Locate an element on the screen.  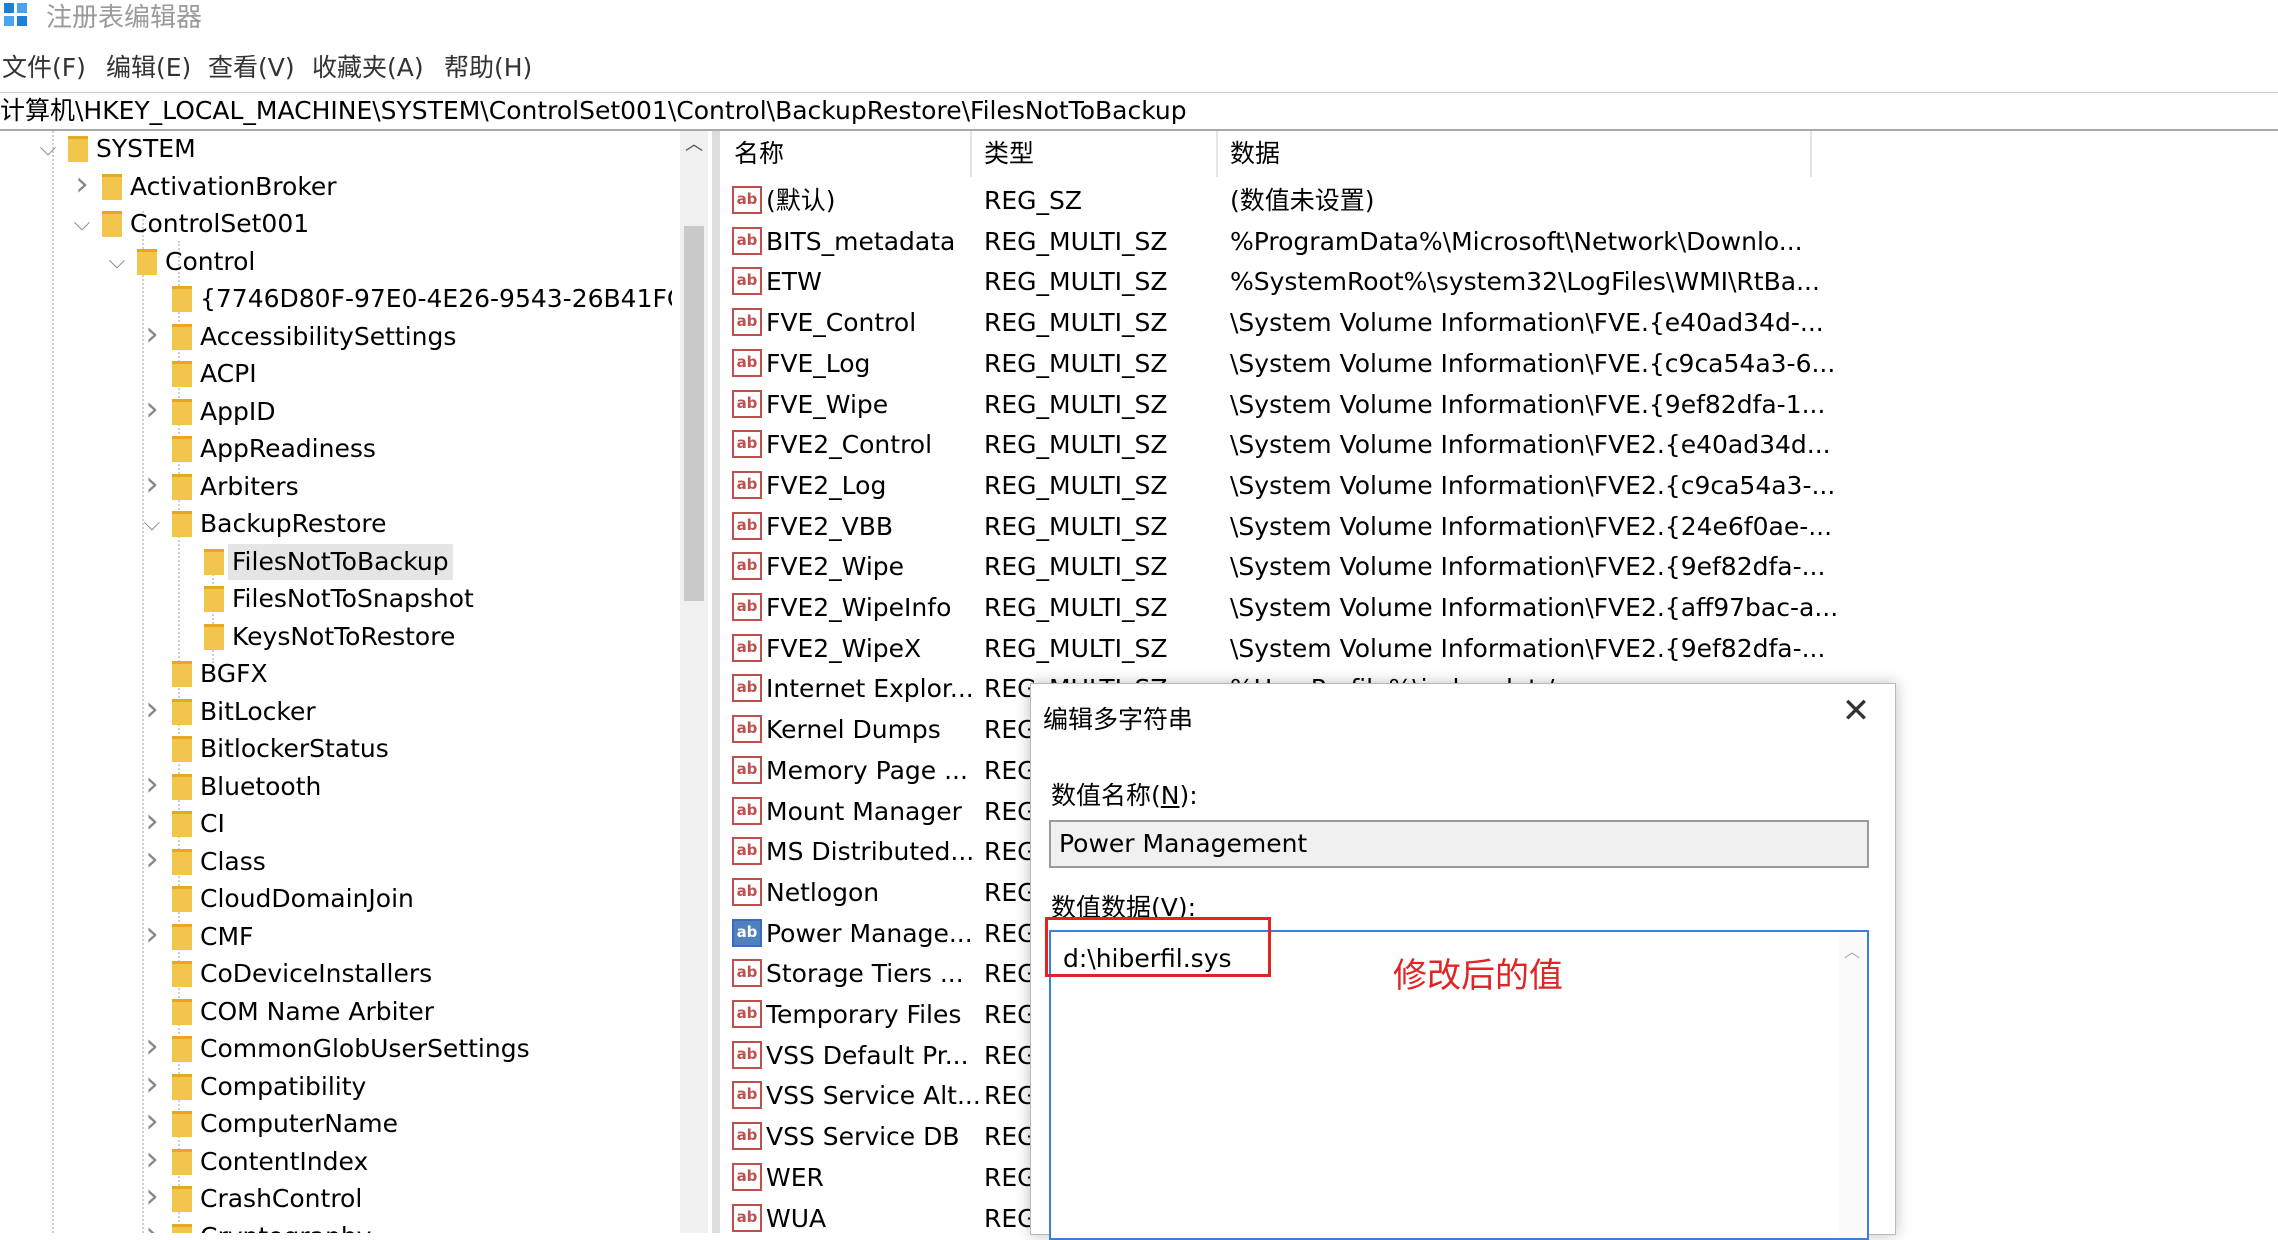
tree-item: › CommonGlobUserSettings is located at coordinates (336, 1047).